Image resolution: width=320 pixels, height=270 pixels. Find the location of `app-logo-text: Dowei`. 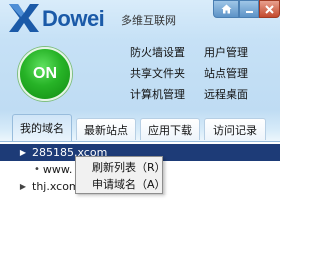

app-logo-text: Dowei is located at coordinates (73, 18).